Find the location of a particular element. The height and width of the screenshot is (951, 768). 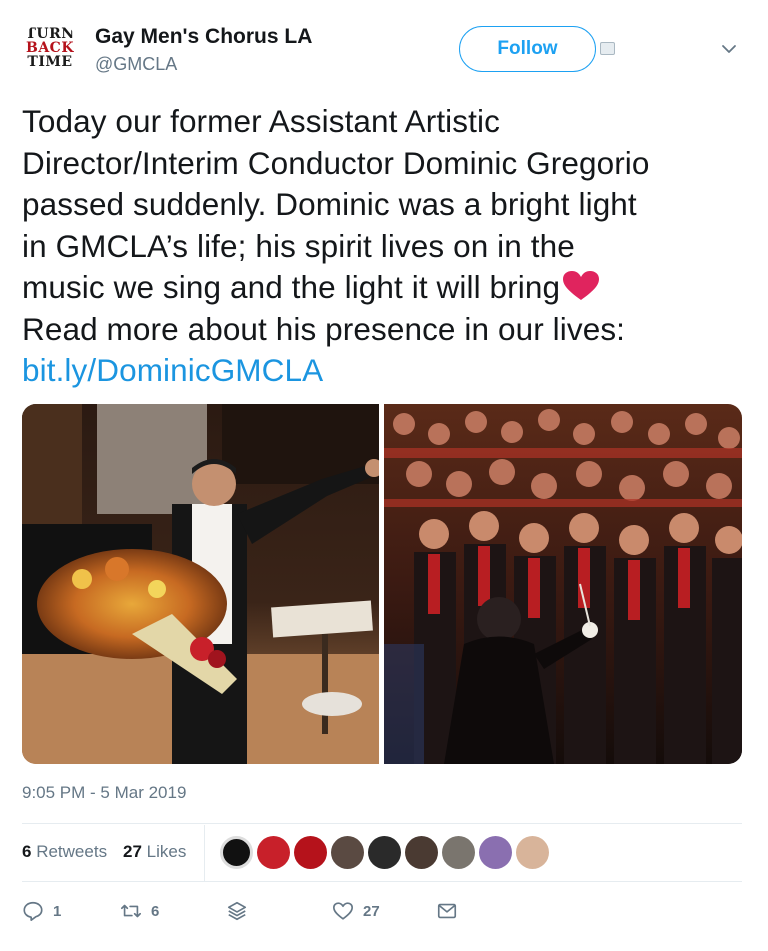

likes-stat: 27 Likes is located at coordinates (154, 852).